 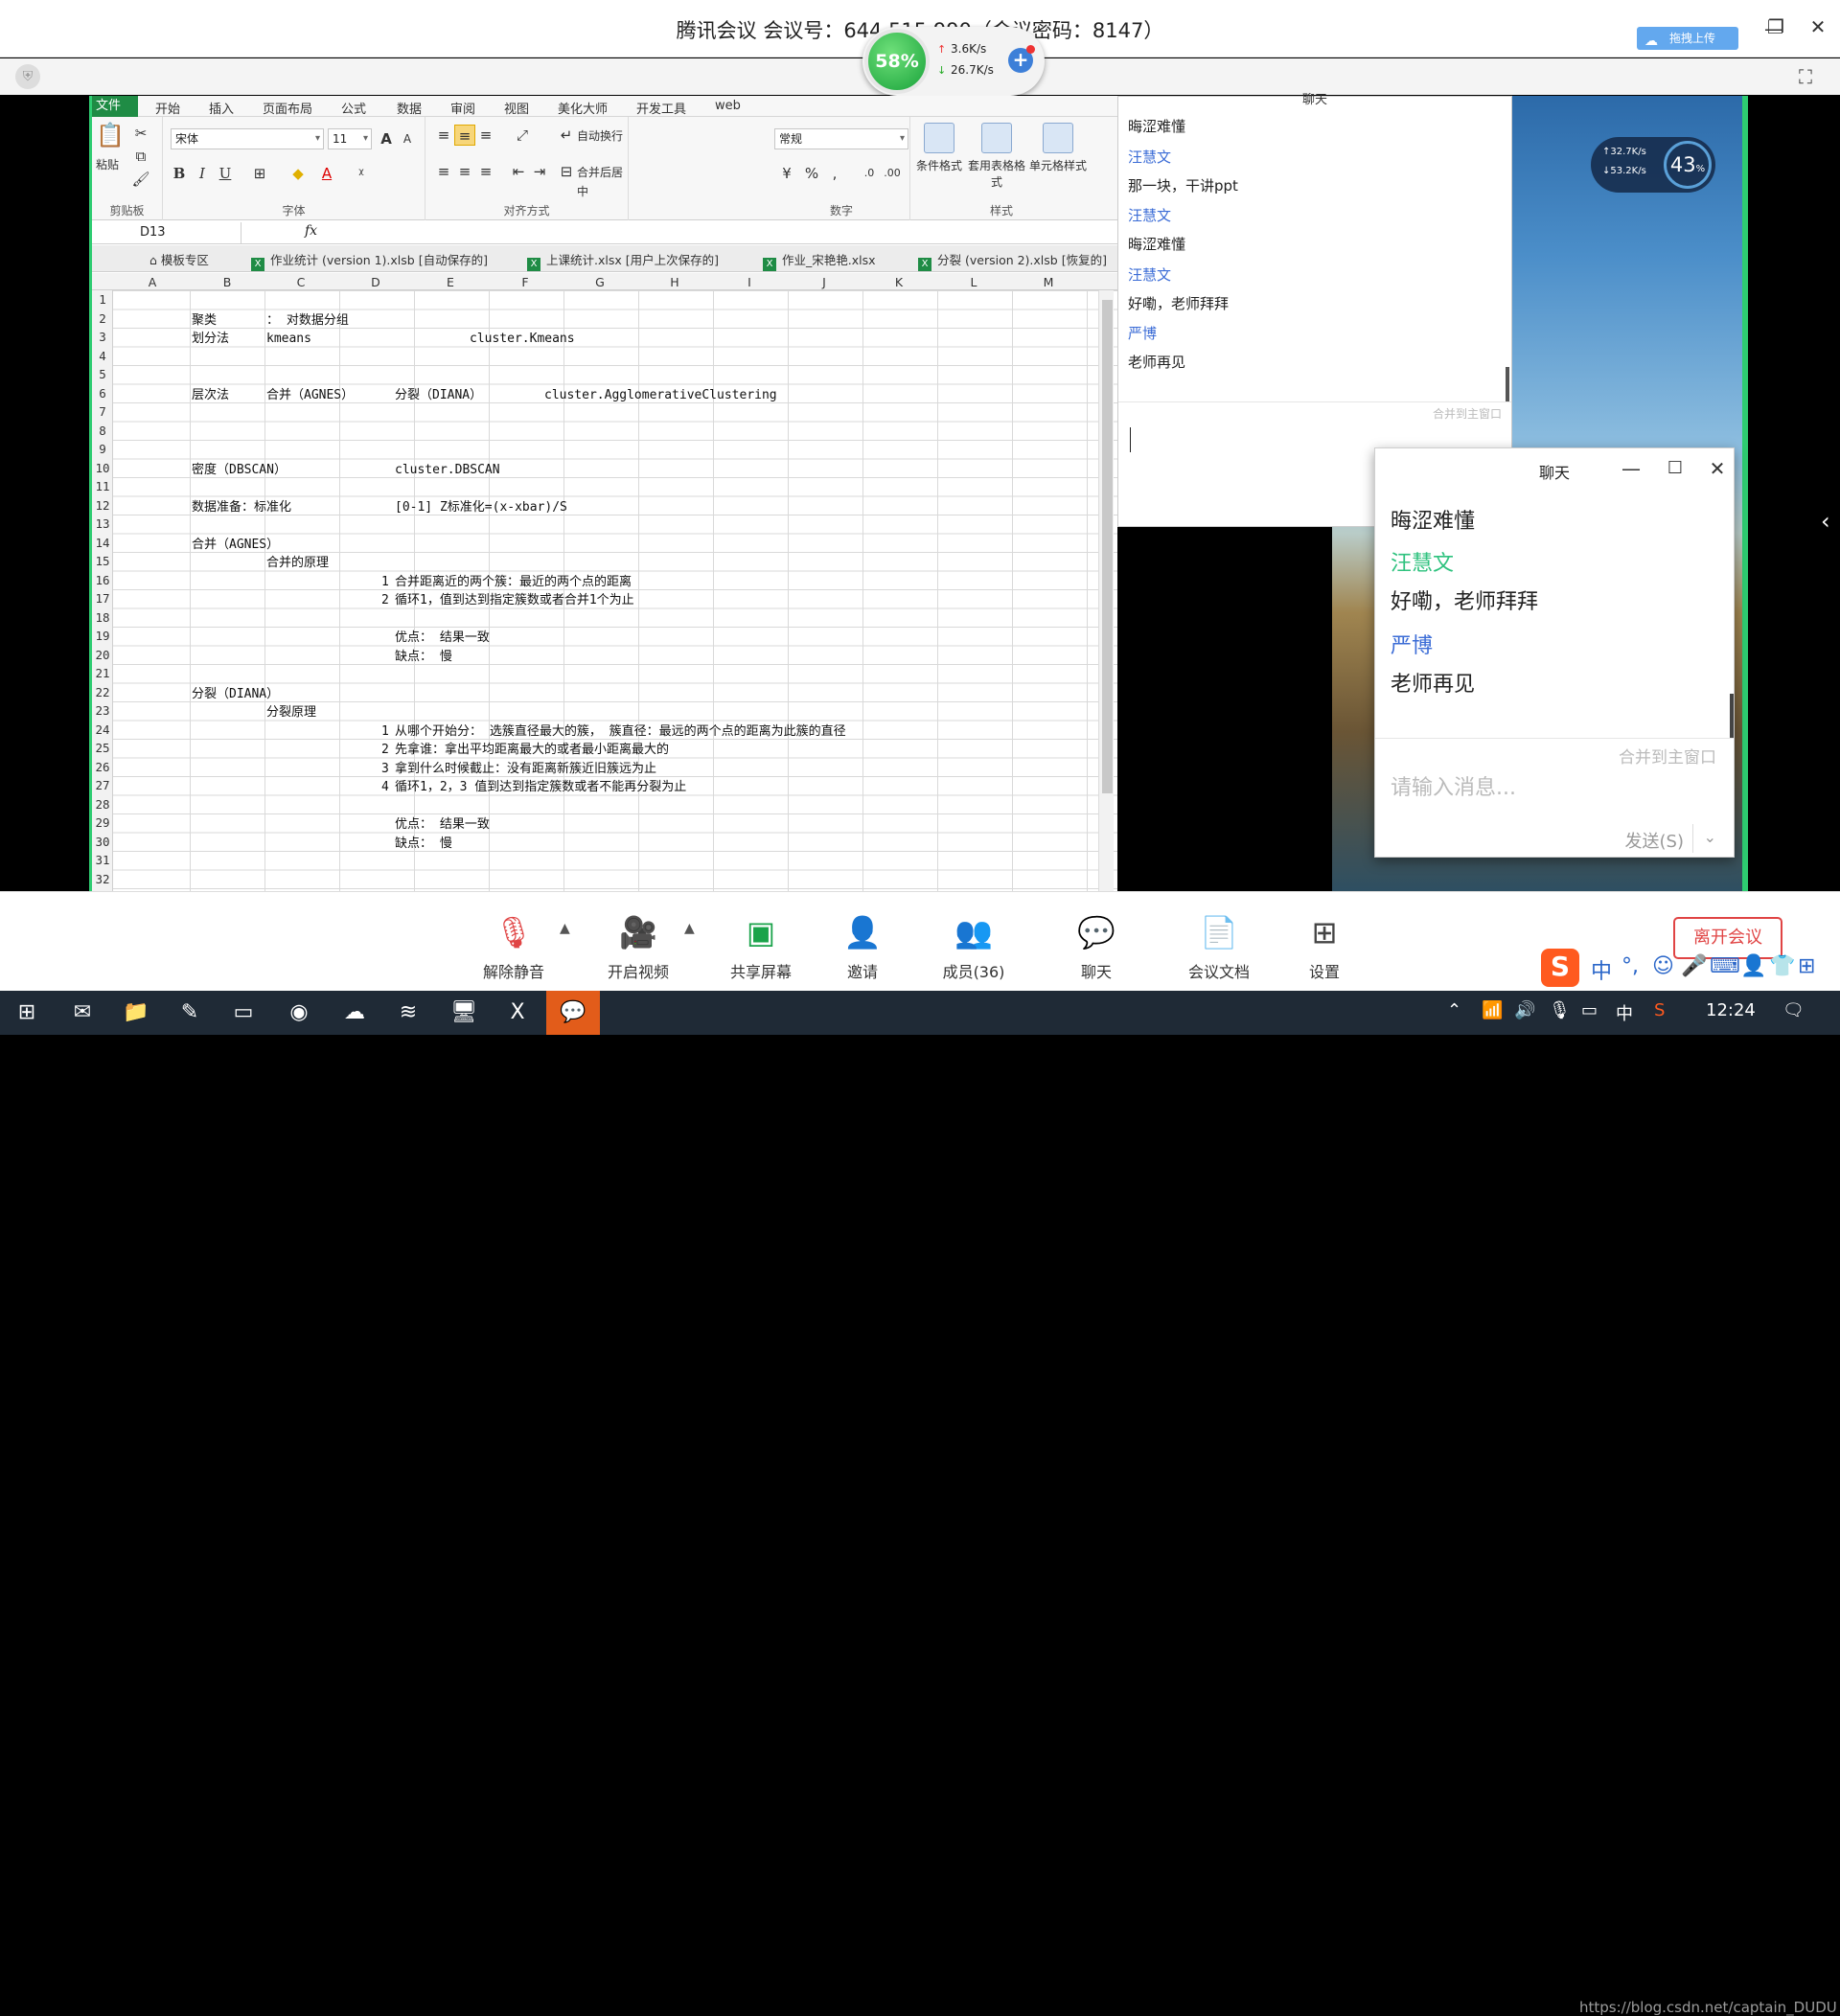 I want to click on chevron-down-icon: ⌄, so click(x=1710, y=837).